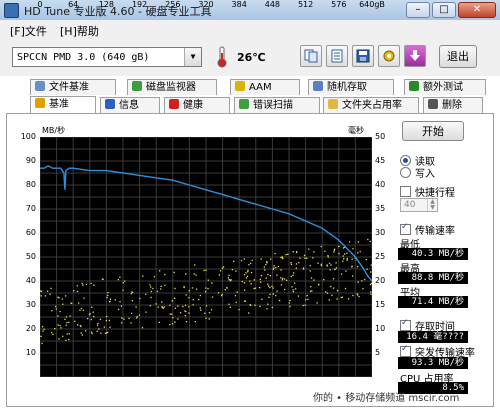 This screenshot has height=409, width=500. What do you see at coordinates (192, 57) in the screenshot?
I see `chevron-down-icon: ▼` at bounding box center [192, 57].